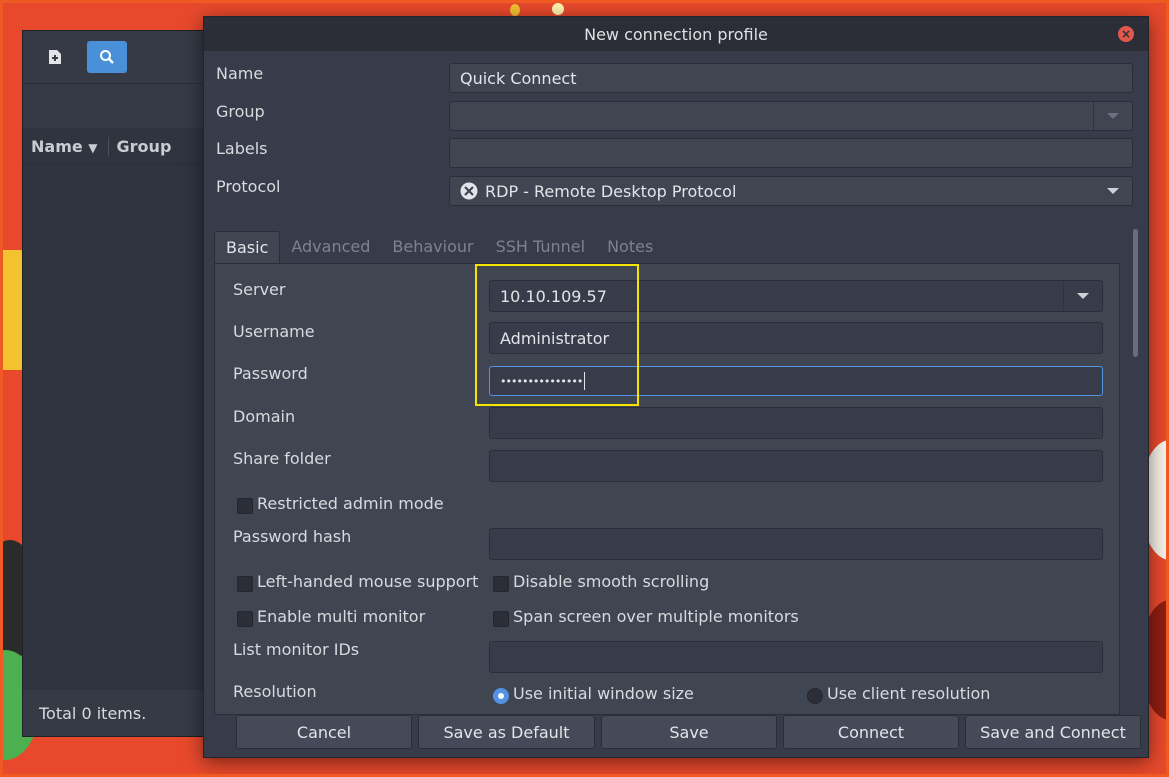 This screenshot has height=777, width=1169. I want to click on protocol-dropdown-button, so click(1113, 191).